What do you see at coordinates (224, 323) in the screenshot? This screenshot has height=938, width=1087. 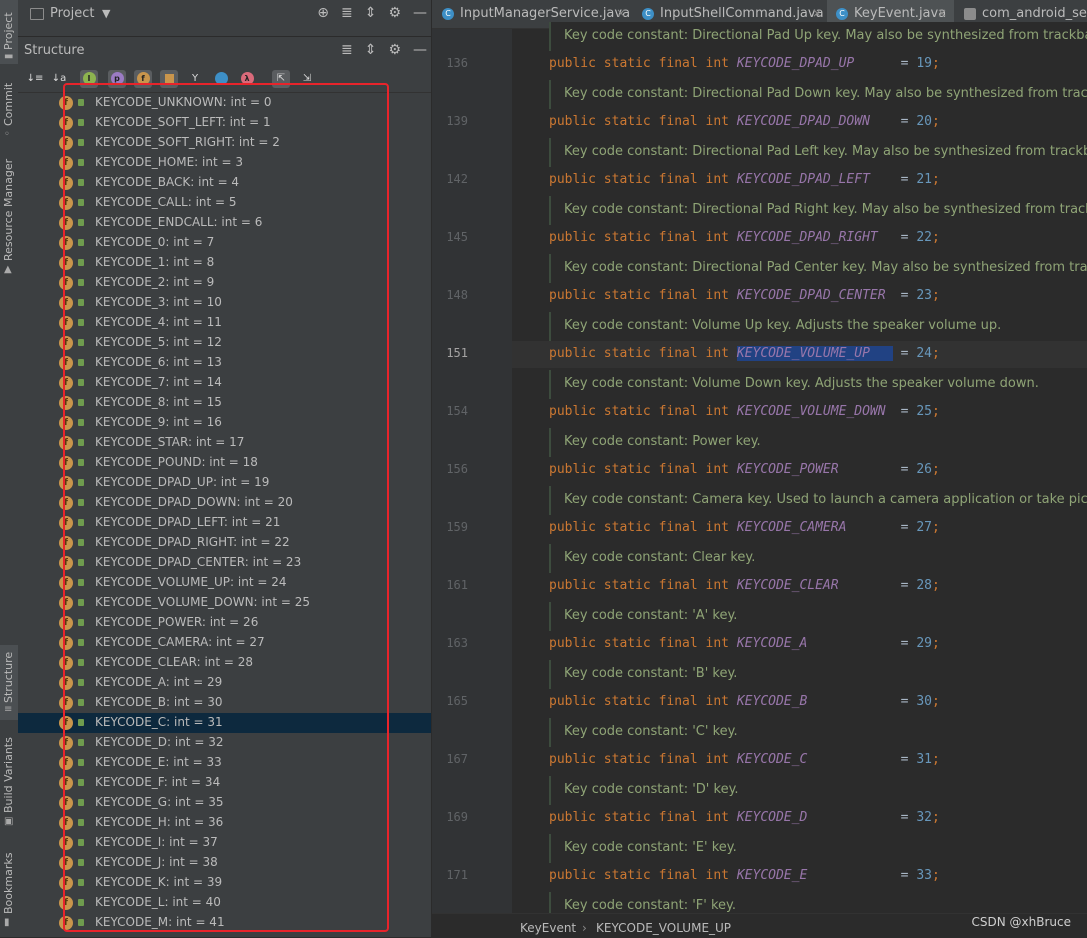 I see `structure-tree-item: f KEYCODE_4: int = 11` at bounding box center [224, 323].